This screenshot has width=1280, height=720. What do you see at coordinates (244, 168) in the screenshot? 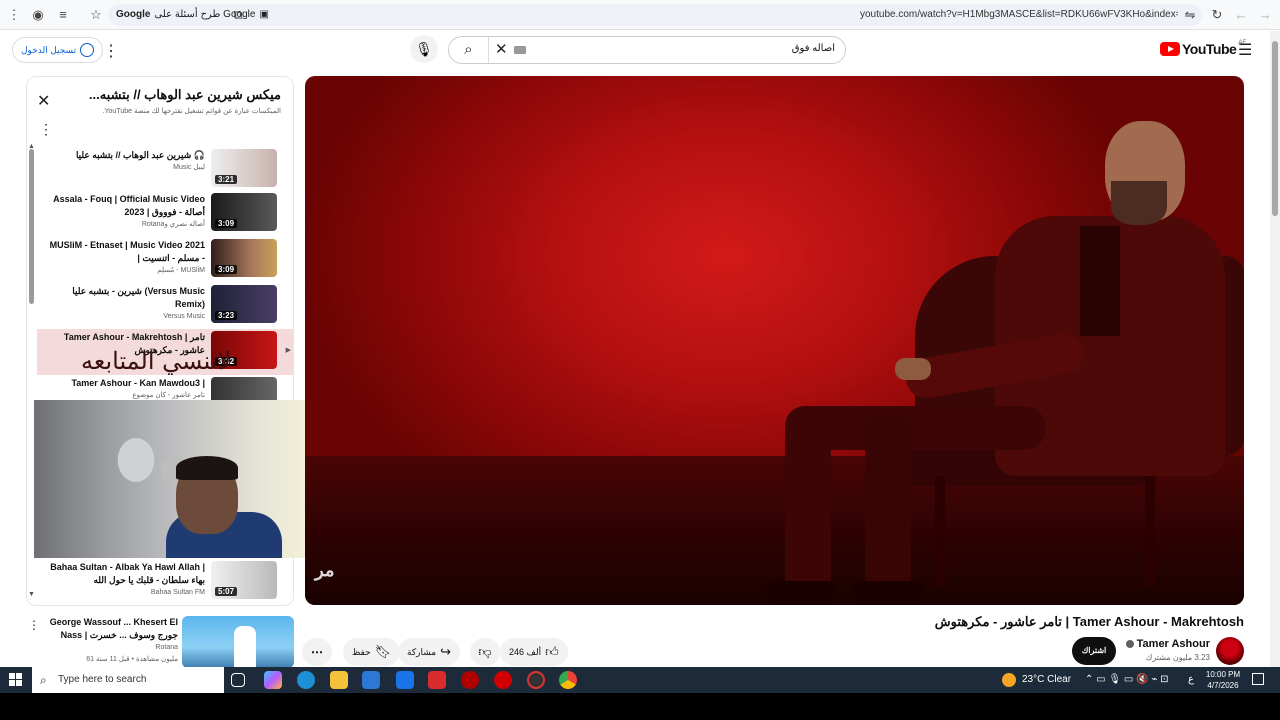
I see `playlist-item-thumbnail: 3:21` at bounding box center [244, 168].